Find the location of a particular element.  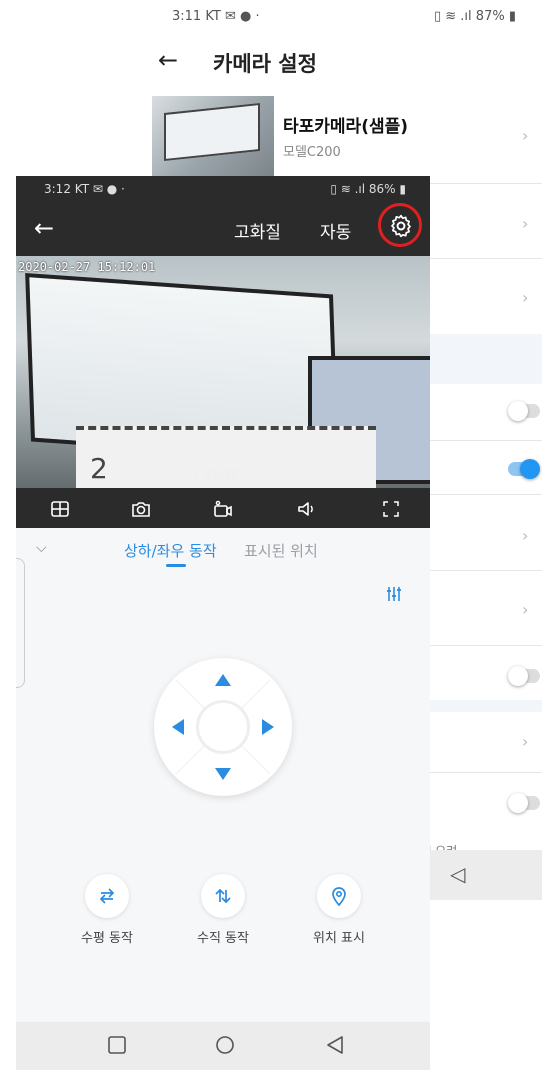

horizontal-move-action: 수평 동작 is located at coordinates (107, 910).